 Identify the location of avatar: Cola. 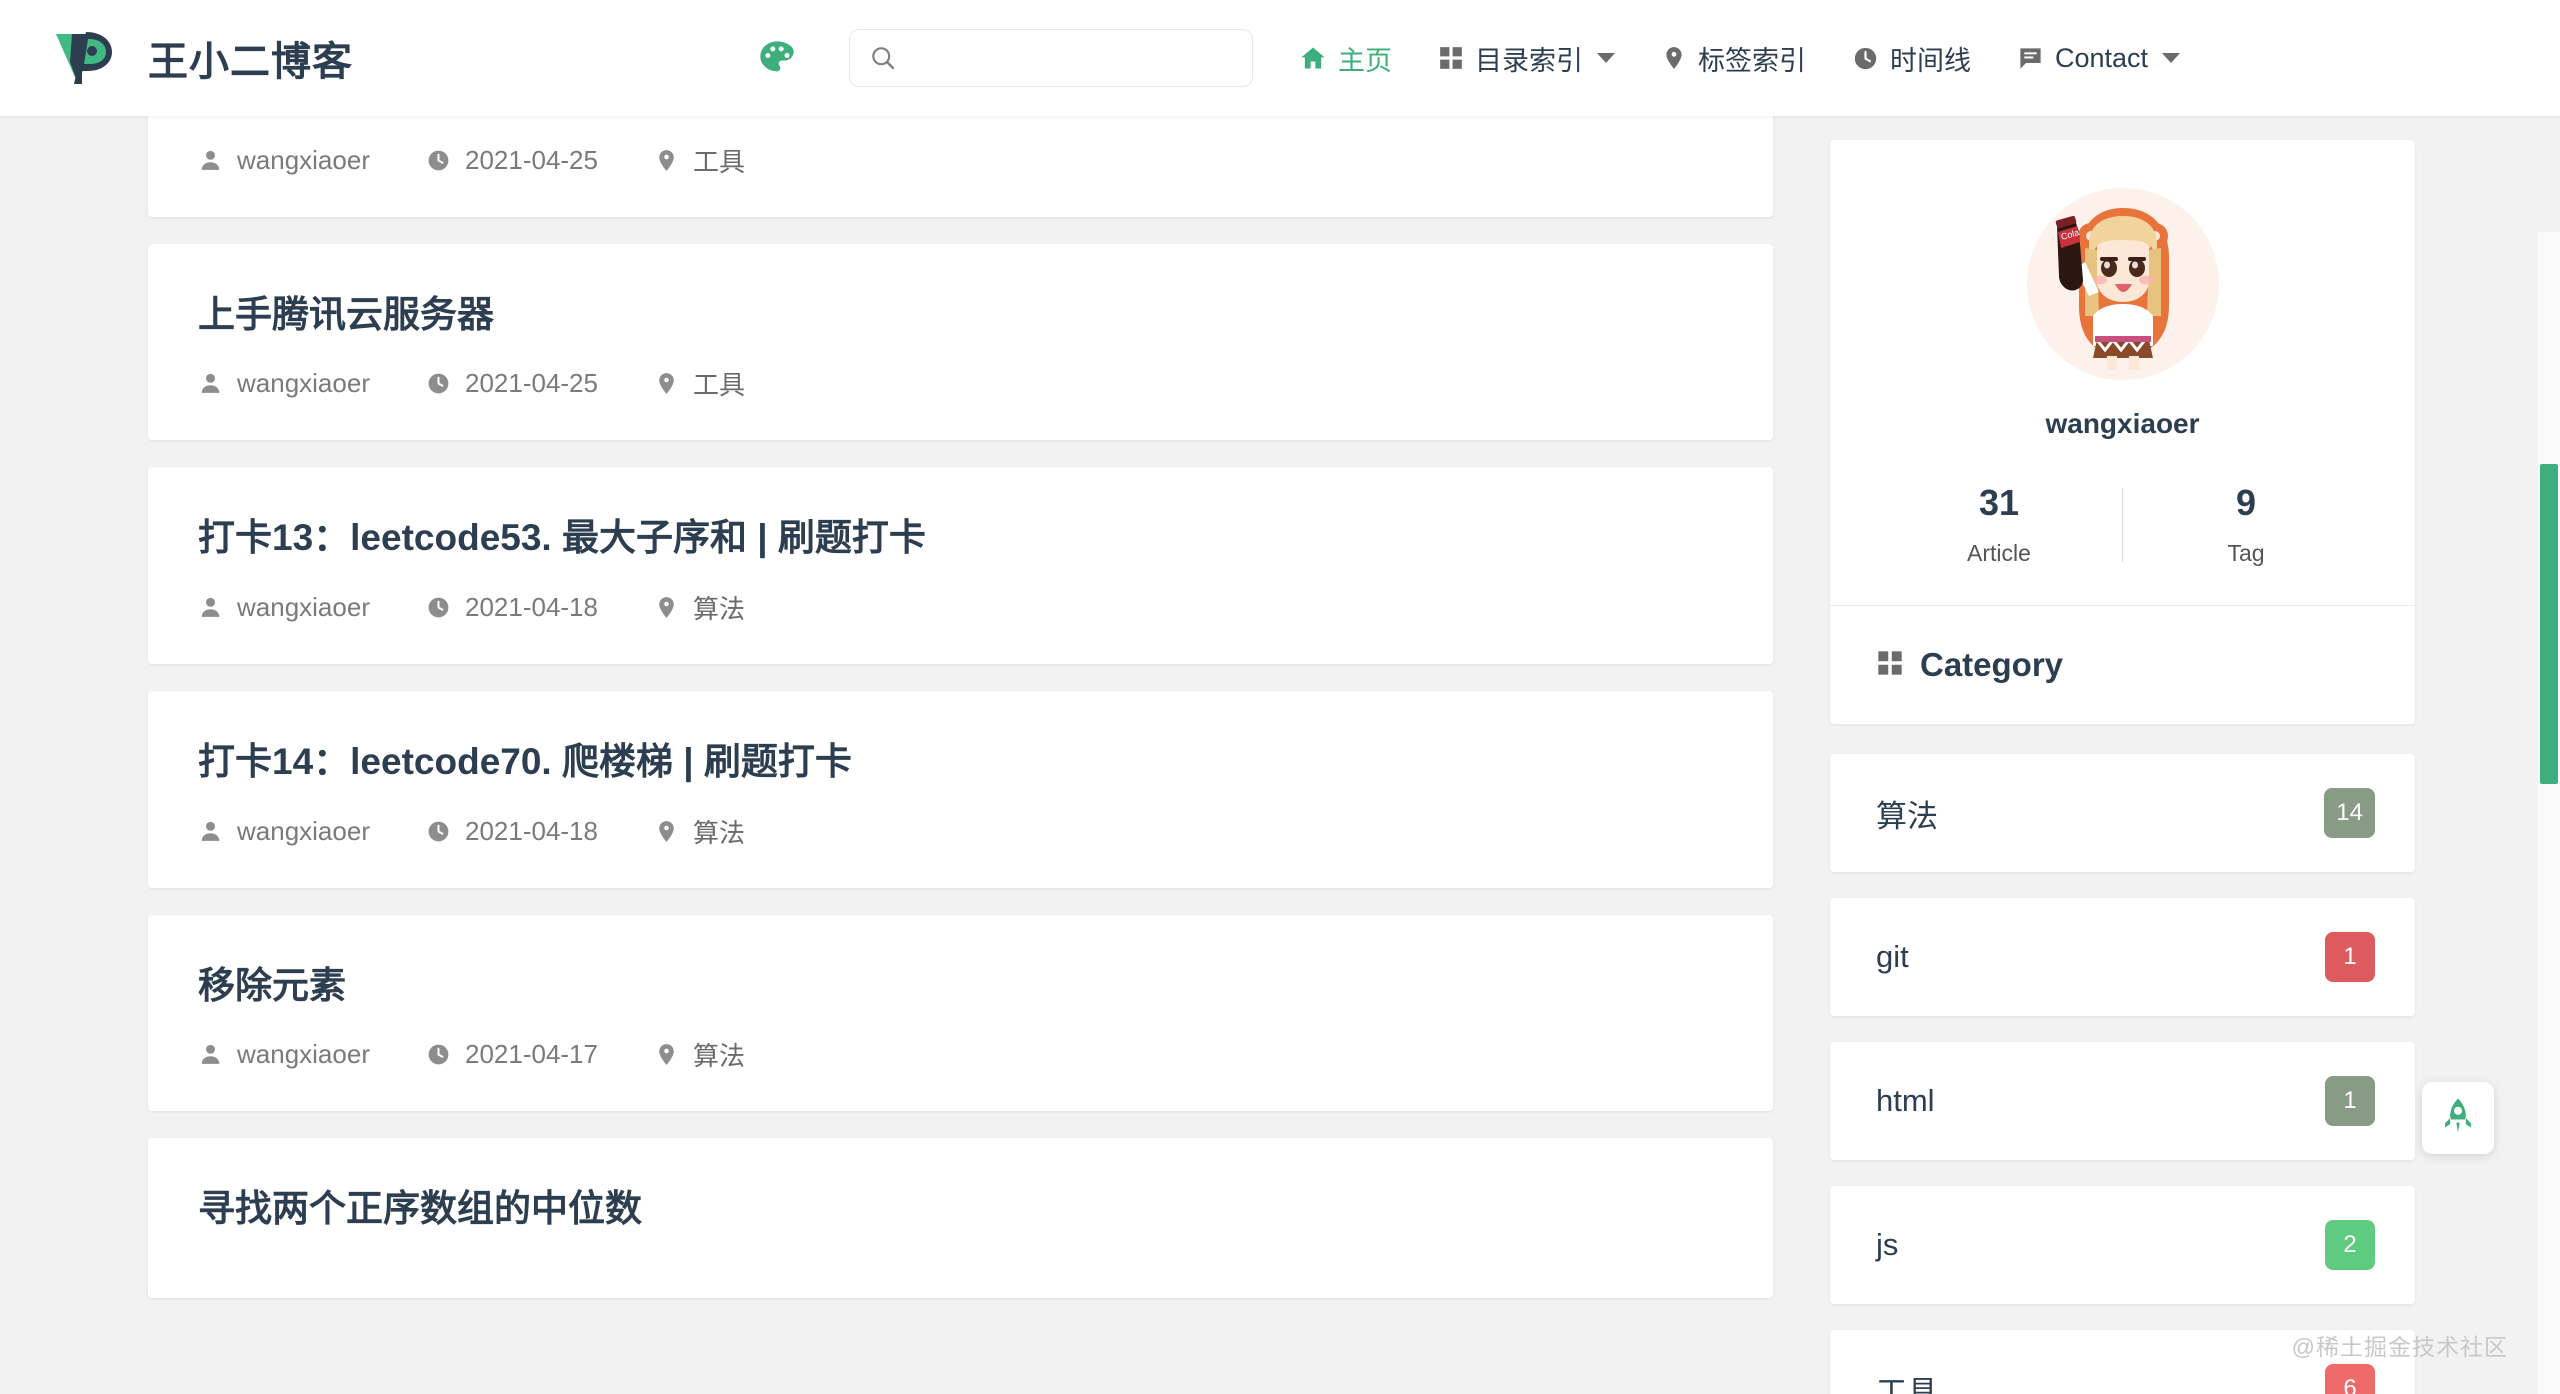
(2122, 284).